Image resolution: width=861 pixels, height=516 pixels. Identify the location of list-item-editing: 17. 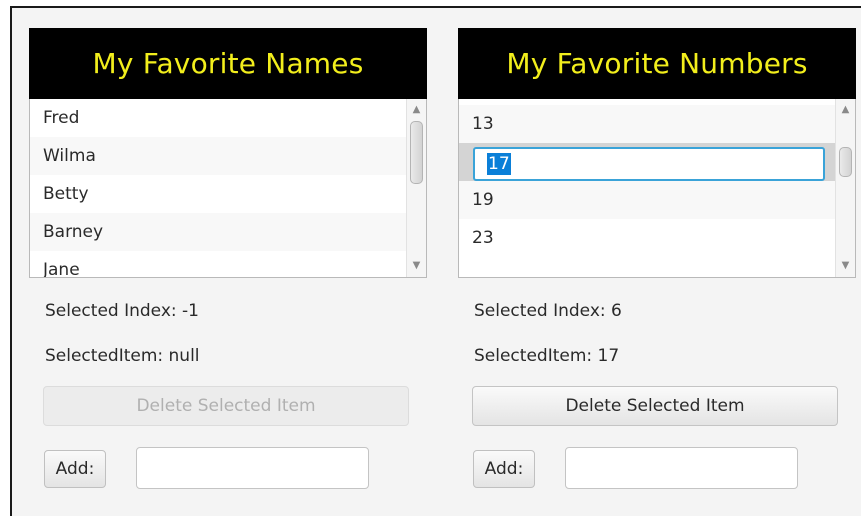
(647, 162).